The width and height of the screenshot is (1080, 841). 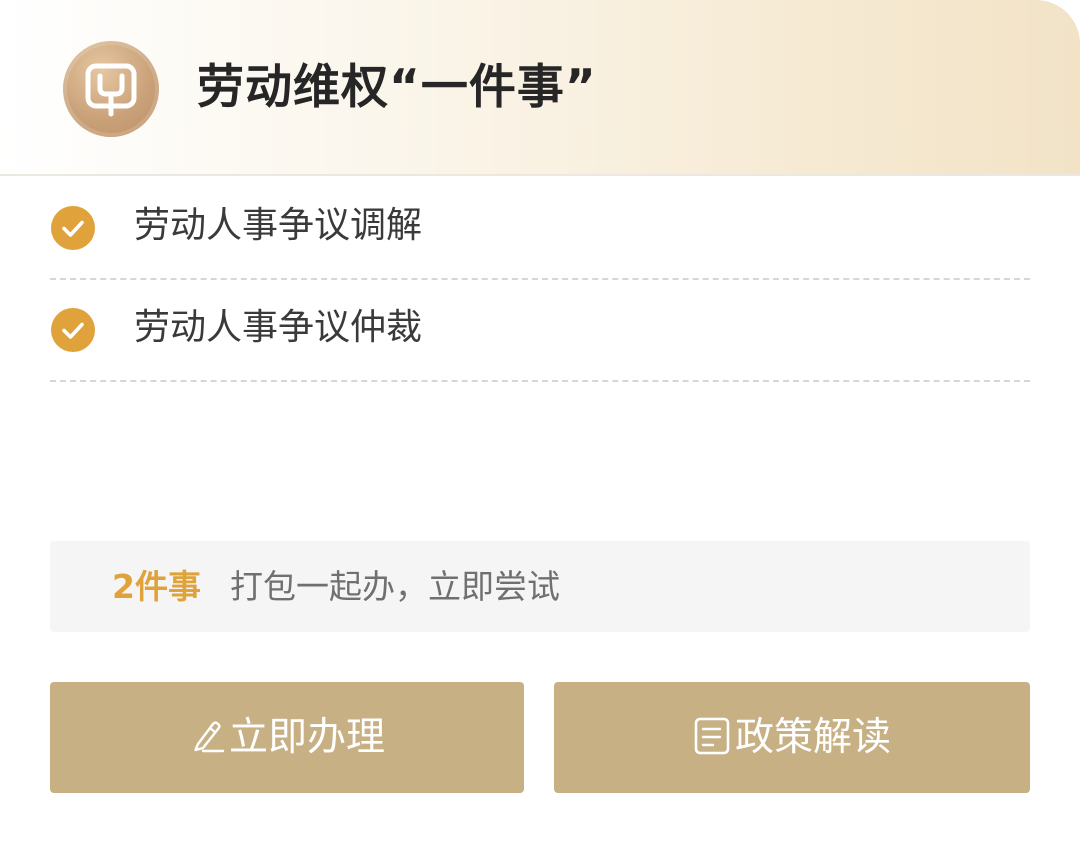 What do you see at coordinates (278, 327) in the screenshot?
I see `list-item-label: 劳动人事争议仲裁` at bounding box center [278, 327].